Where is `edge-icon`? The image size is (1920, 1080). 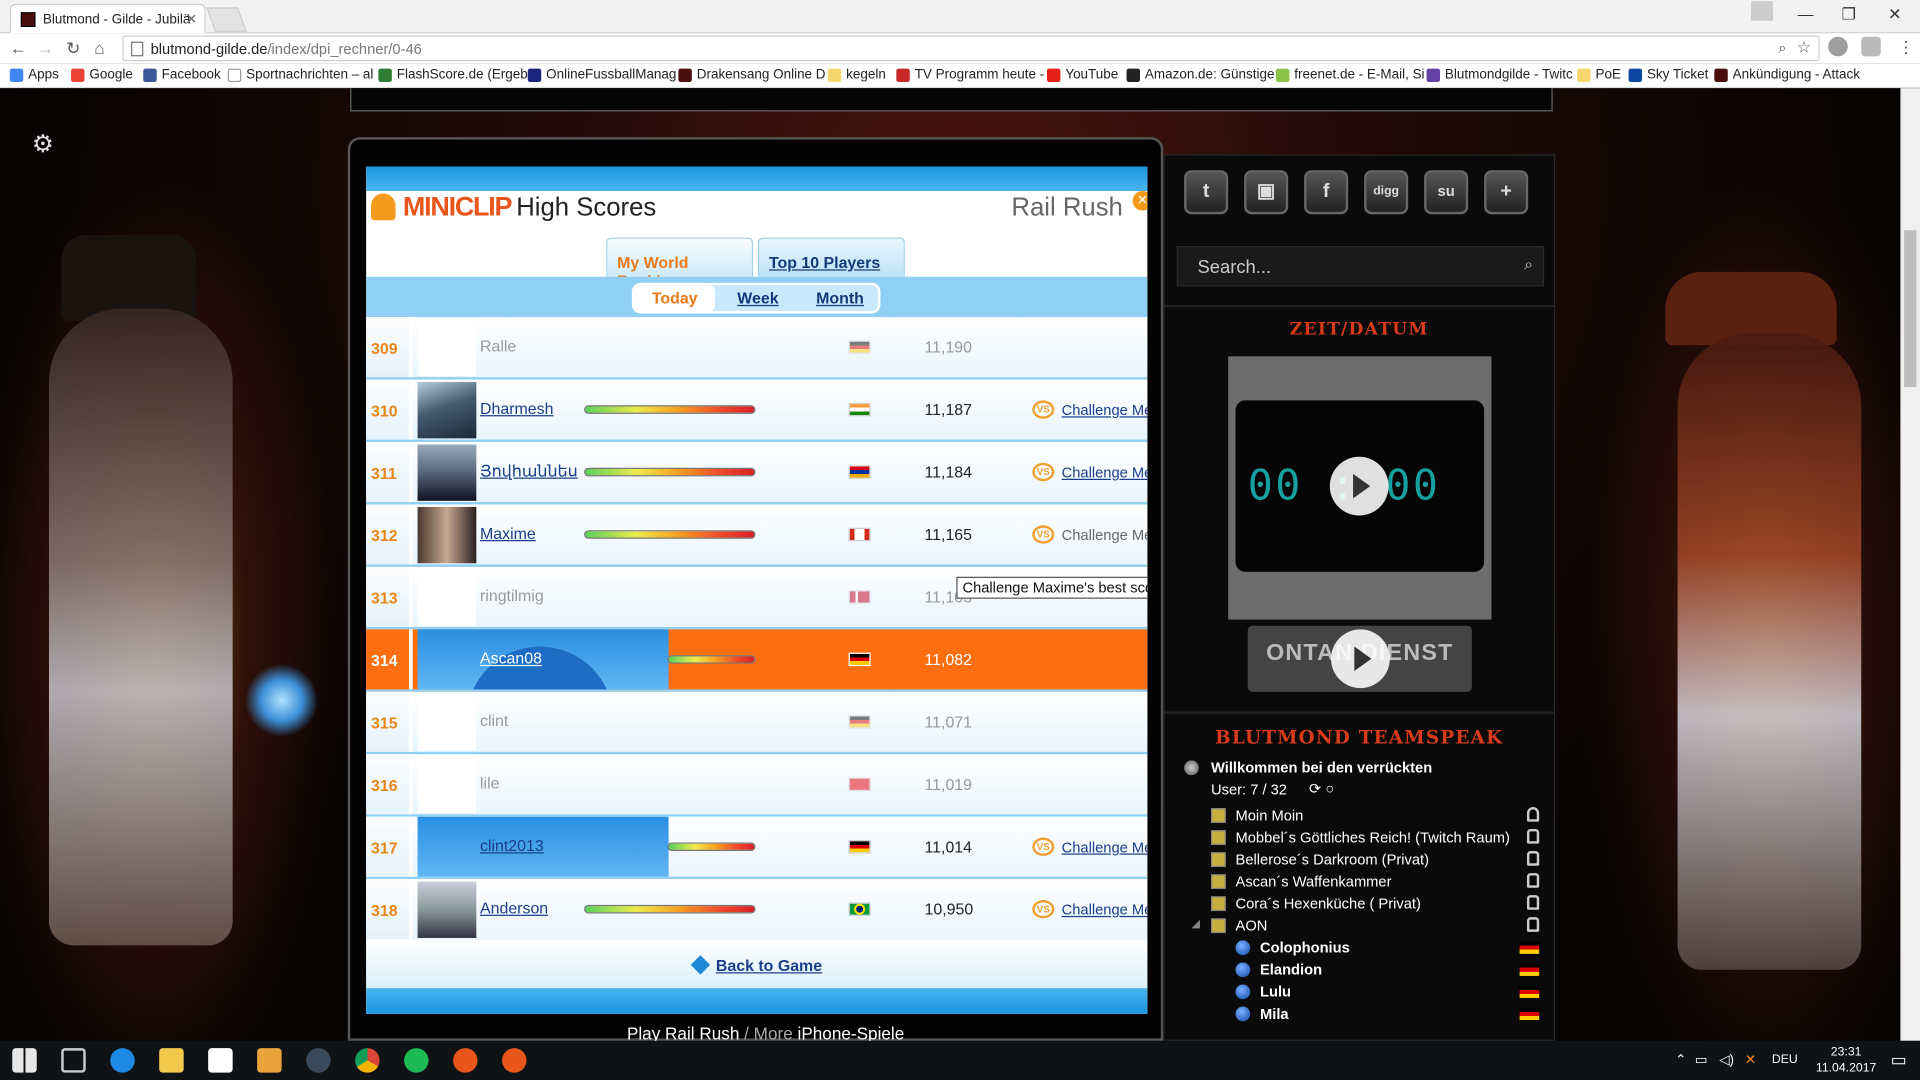
edge-icon is located at coordinates (122, 1060).